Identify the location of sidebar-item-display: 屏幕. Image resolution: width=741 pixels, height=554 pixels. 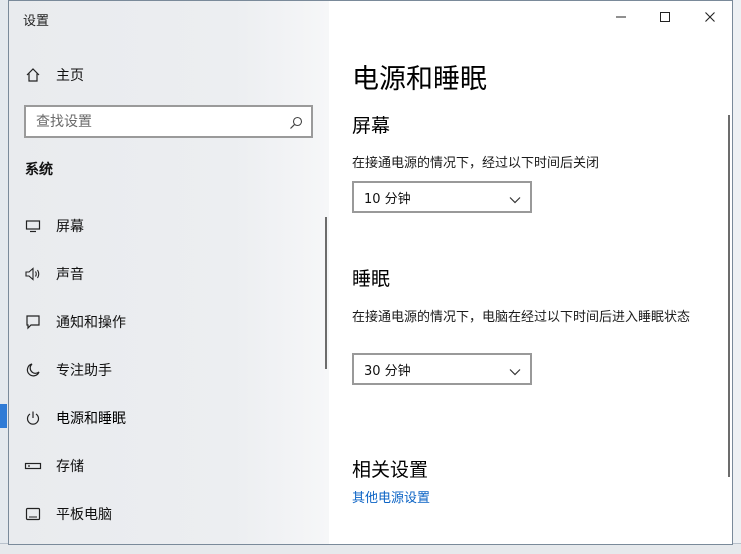
(173, 226).